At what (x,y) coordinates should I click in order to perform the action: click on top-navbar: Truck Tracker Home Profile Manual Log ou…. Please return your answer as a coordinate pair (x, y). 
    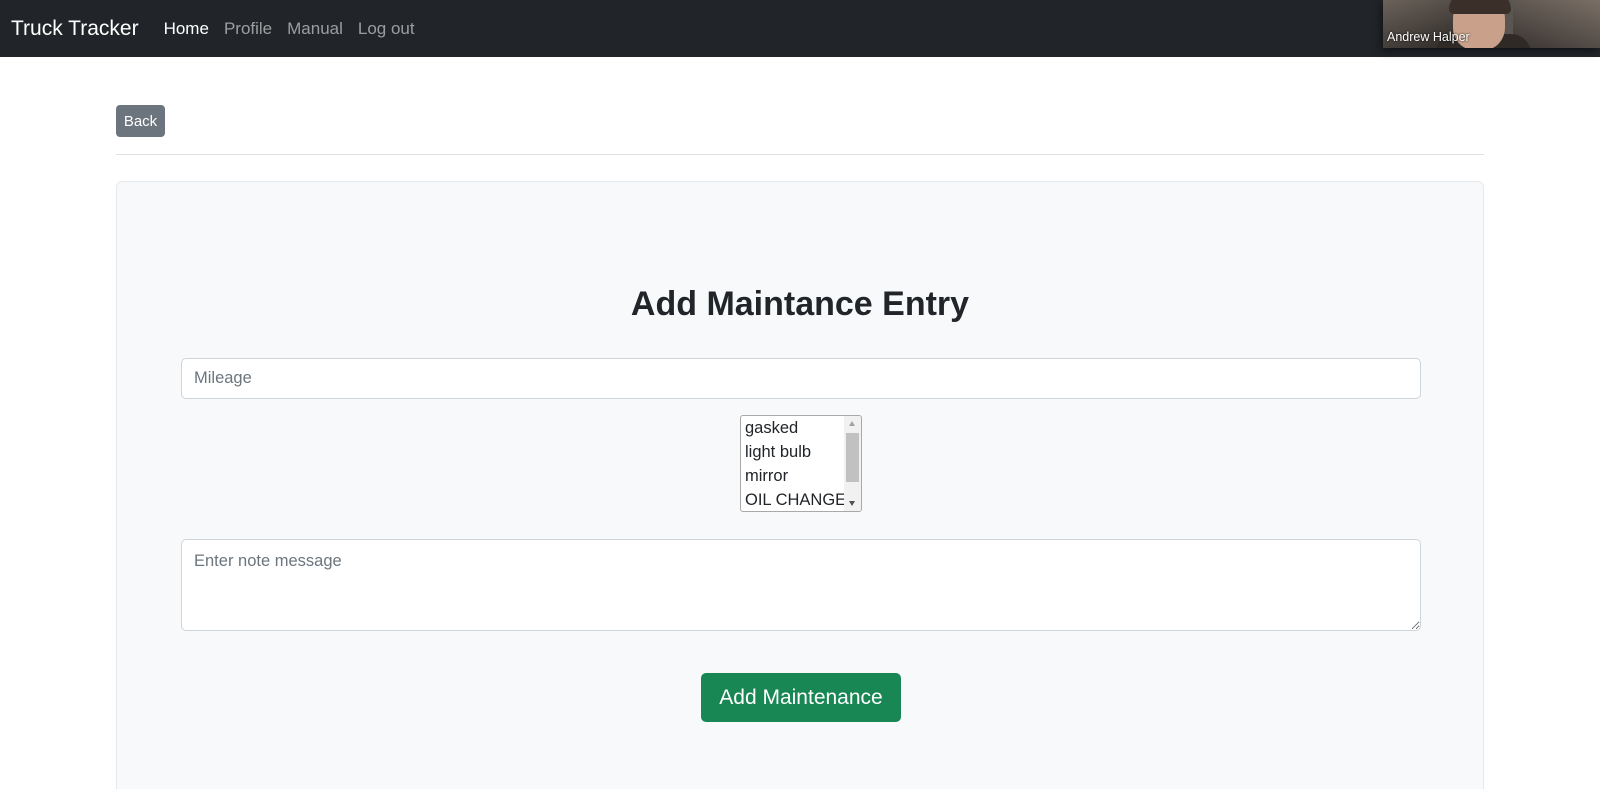
    Looking at the image, I should click on (800, 28).